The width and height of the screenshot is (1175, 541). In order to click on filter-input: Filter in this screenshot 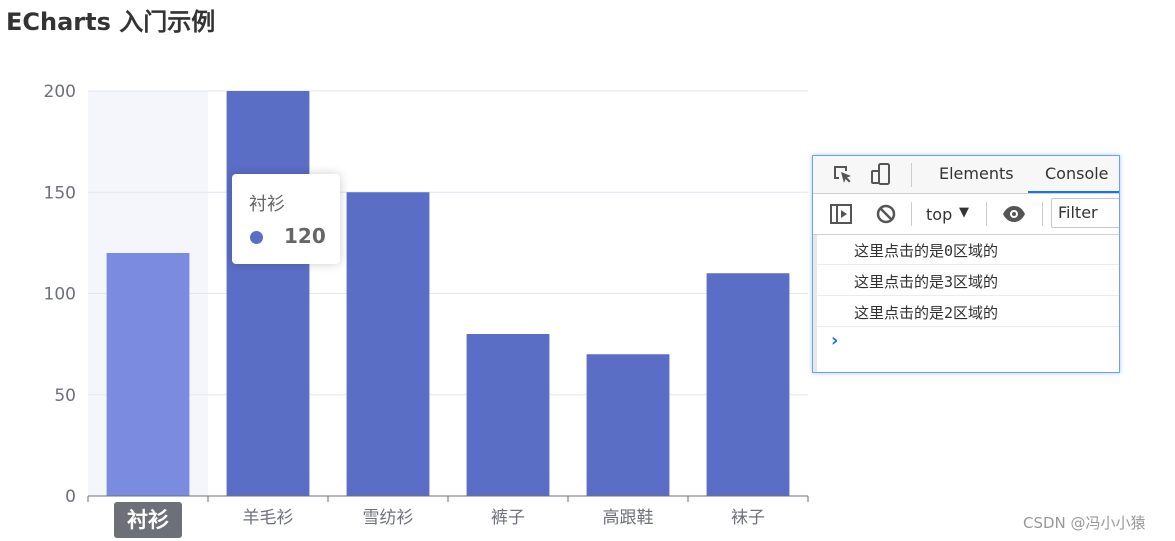, I will do `click(1085, 213)`.